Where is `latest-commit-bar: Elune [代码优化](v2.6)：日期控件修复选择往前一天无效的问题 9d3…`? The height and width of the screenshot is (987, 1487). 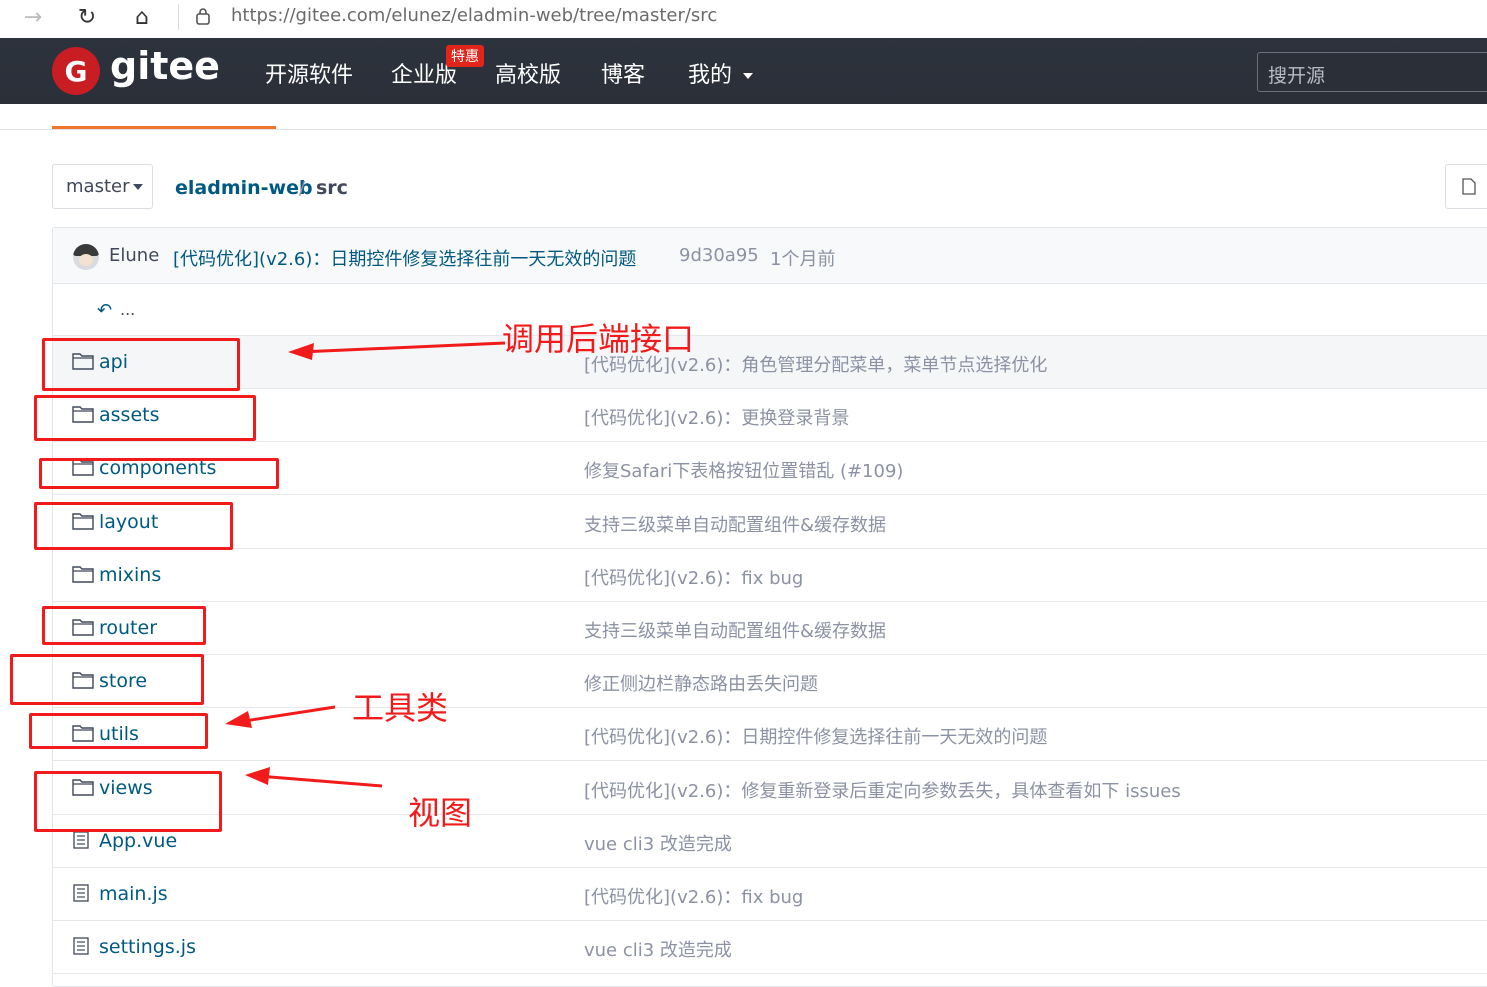
latest-commit-bar: Elune [代码优化](v2.6)：日期控件修复选择往前一天无效的问题 9d3… is located at coordinates (770, 256).